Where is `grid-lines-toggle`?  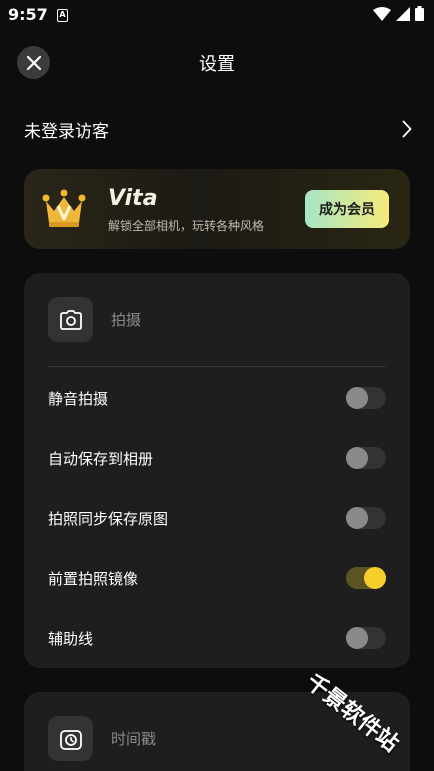
grid-lines-toggle is located at coordinates (366, 638).